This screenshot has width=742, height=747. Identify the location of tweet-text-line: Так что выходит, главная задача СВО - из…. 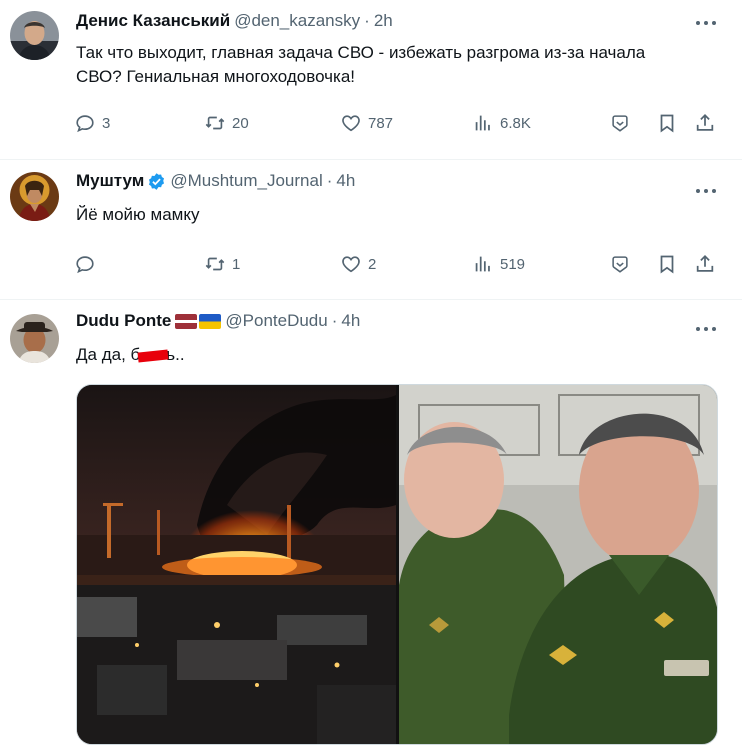
(361, 52).